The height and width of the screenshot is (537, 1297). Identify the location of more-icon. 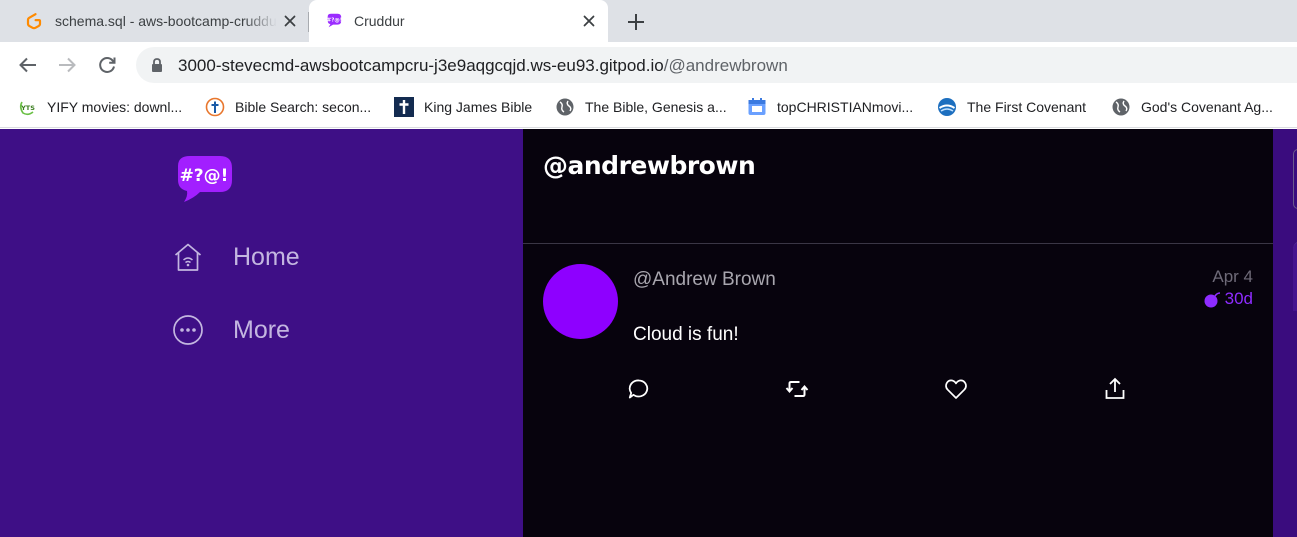
(188, 330).